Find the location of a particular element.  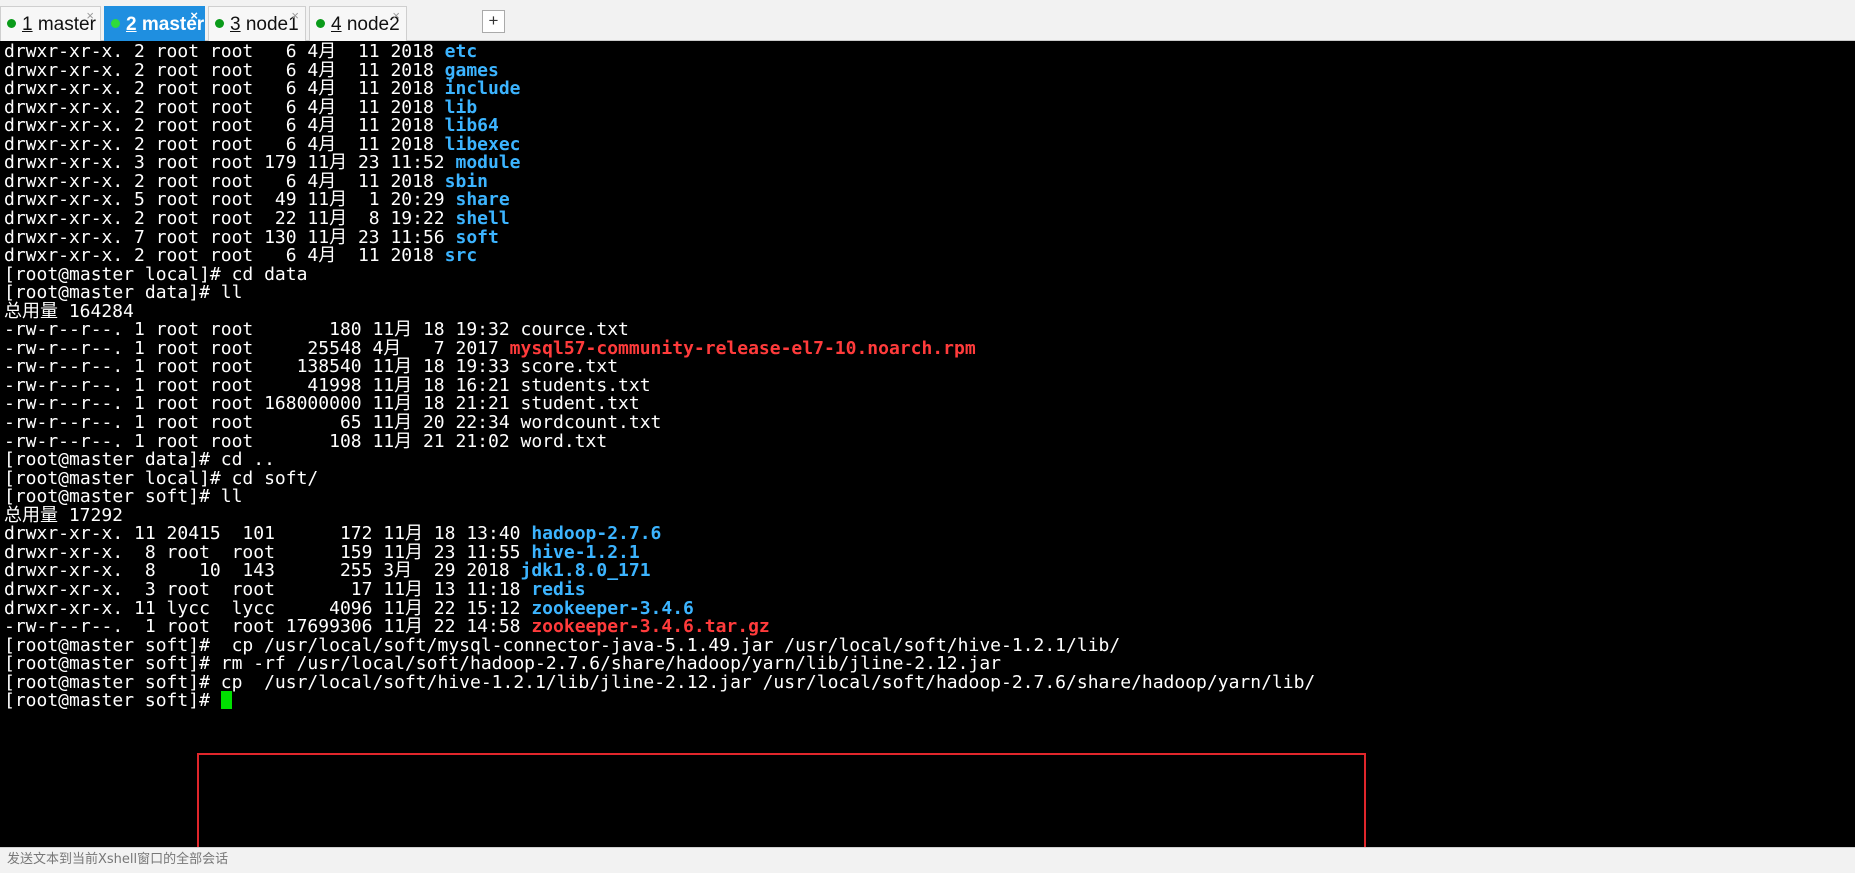

text-cursor is located at coordinates (226, 700).